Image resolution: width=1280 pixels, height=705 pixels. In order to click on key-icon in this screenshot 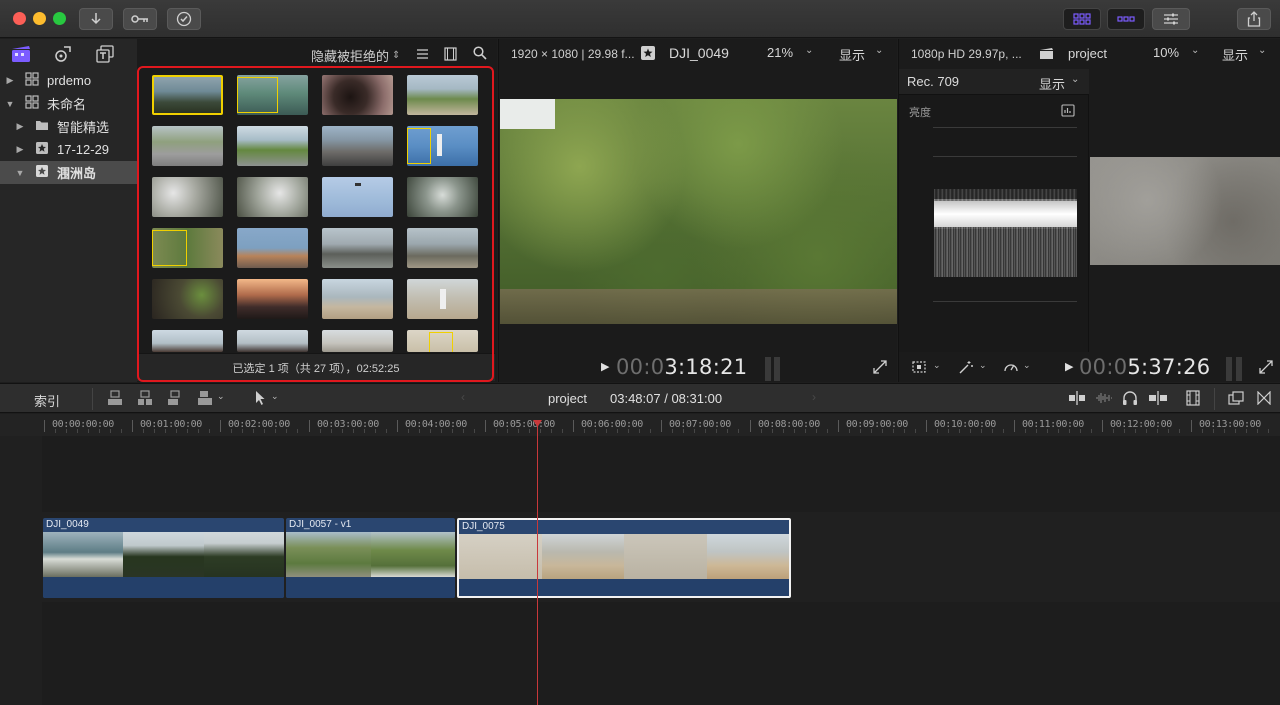, I will do `click(139, 19)`.